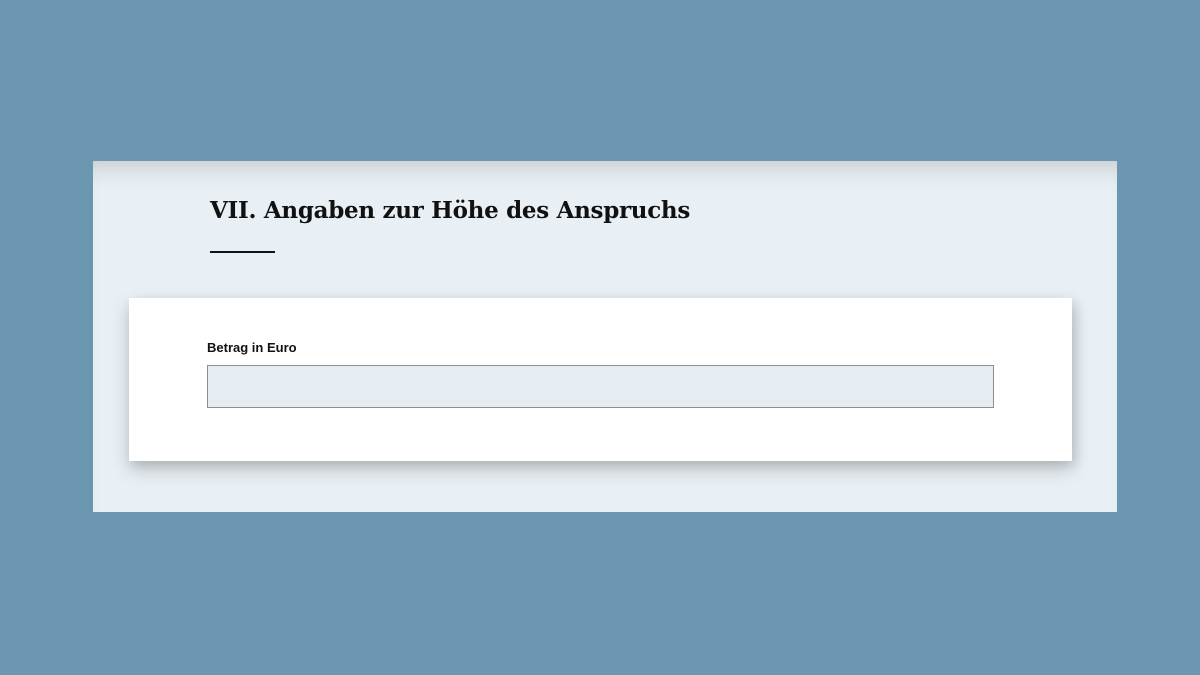 The width and height of the screenshot is (1200, 675). I want to click on section-title: VII. Angaben zur Höhe des Anspruchs, so click(450, 210).